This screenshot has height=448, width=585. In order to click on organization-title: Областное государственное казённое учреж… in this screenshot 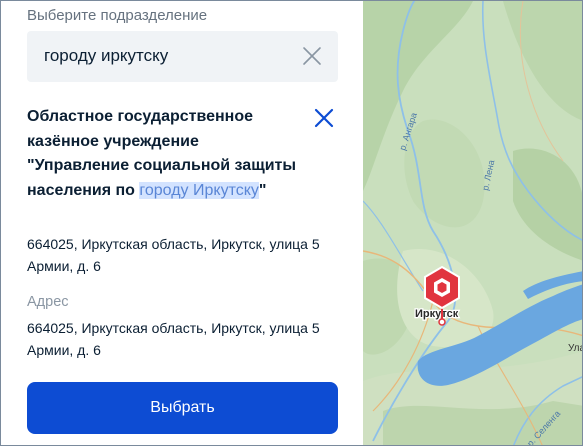, I will do `click(162, 154)`.